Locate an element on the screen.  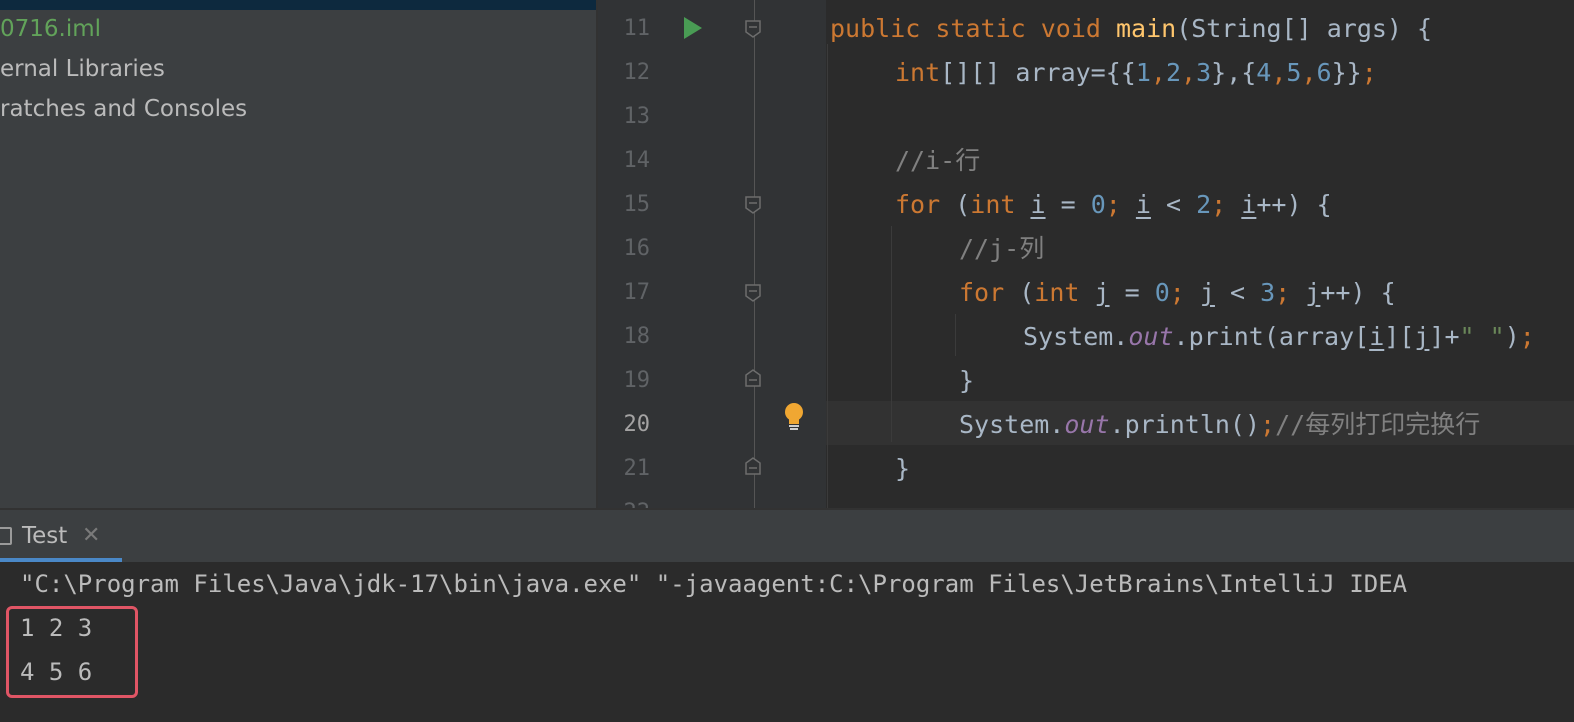
code-line-14: //i-行 is located at coordinates (938, 160).